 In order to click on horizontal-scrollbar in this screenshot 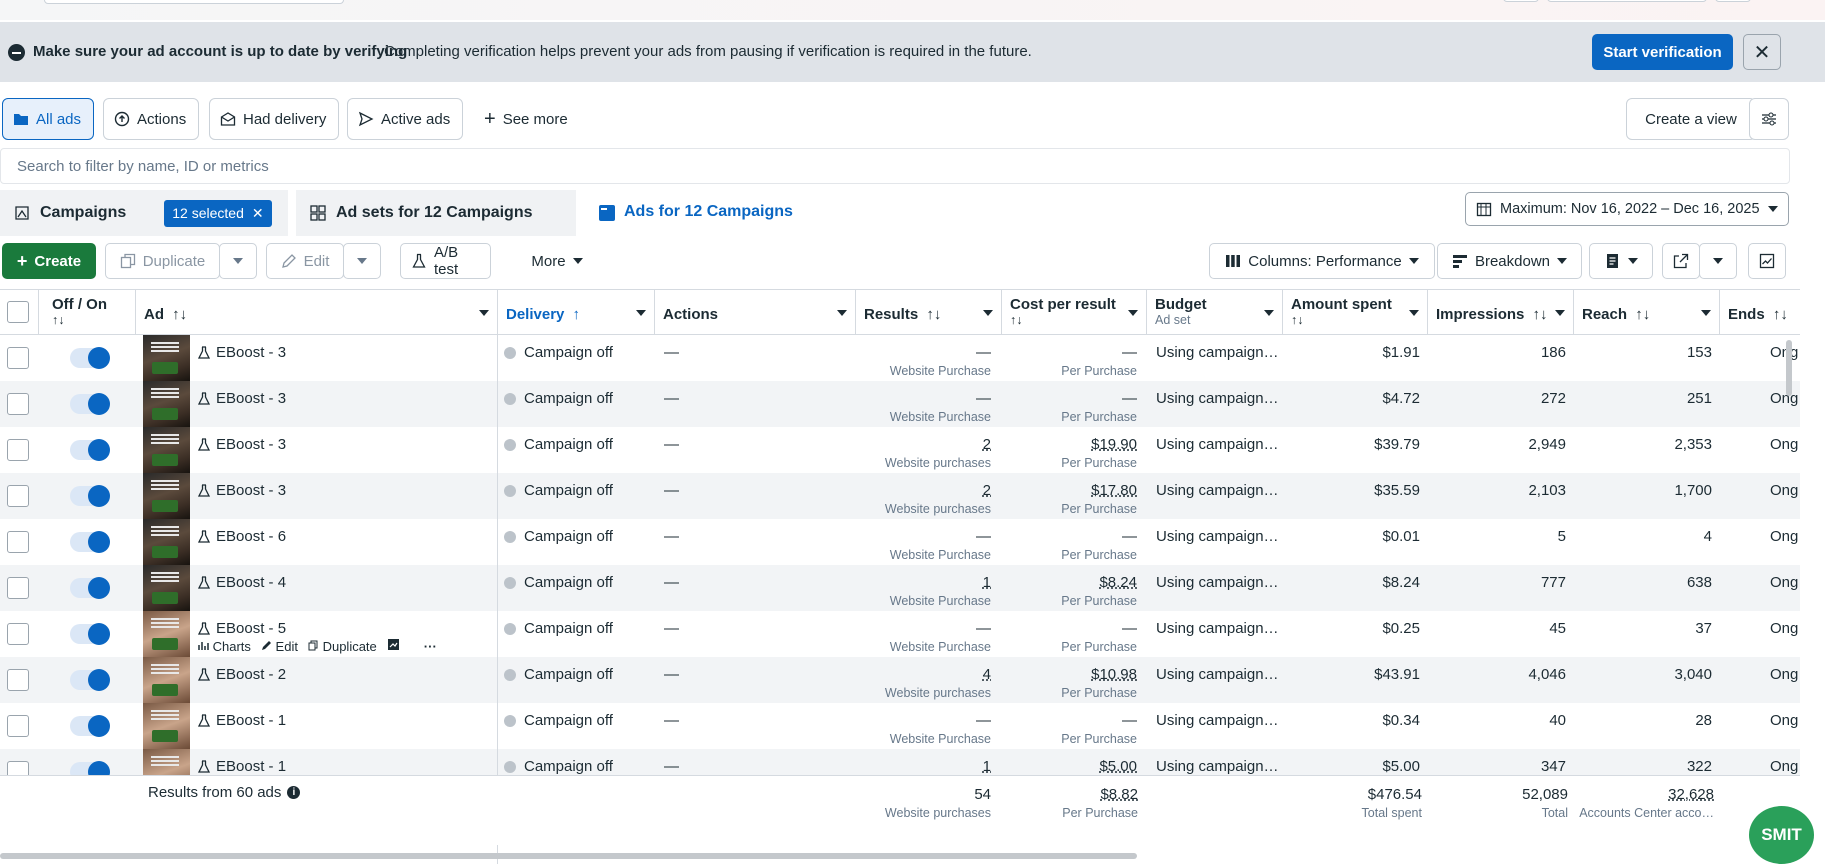, I will do `click(568, 856)`.